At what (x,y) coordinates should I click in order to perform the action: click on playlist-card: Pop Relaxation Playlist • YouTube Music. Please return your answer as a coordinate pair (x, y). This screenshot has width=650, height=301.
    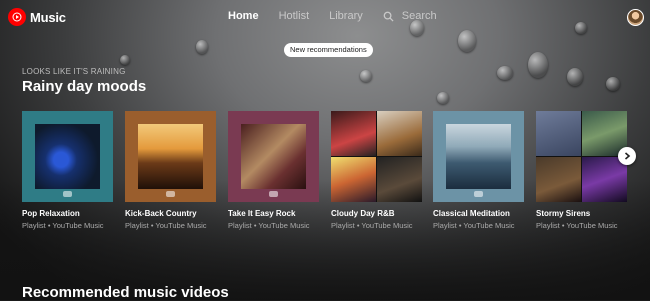
    Looking at the image, I should click on (67, 170).